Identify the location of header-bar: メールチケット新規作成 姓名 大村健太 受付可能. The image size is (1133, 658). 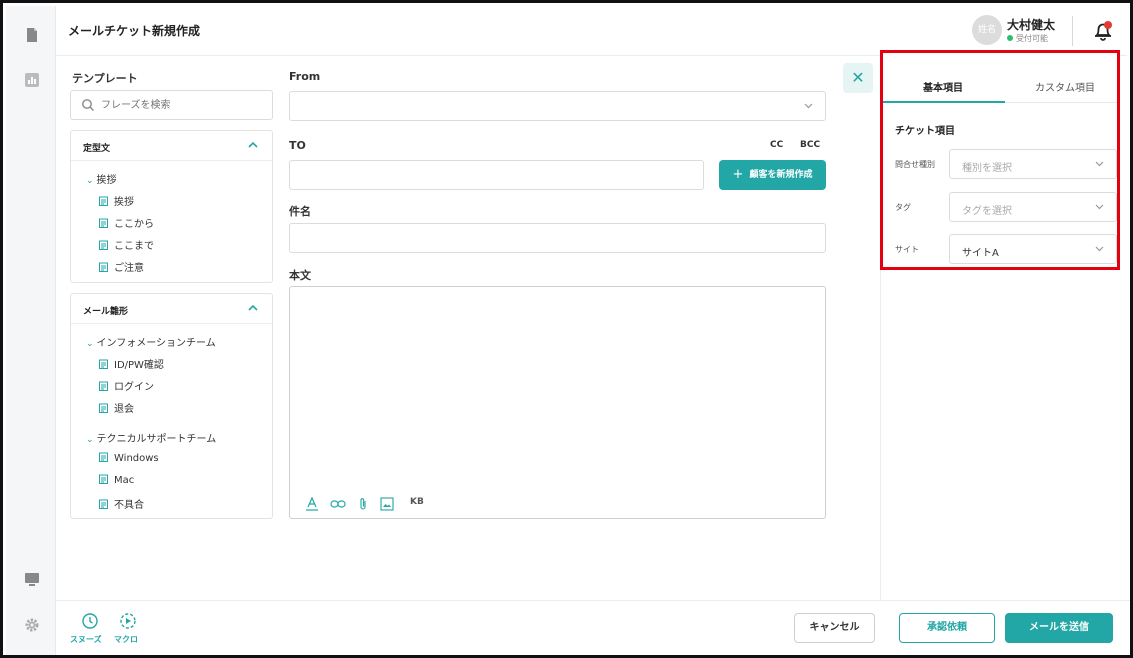
(591, 31).